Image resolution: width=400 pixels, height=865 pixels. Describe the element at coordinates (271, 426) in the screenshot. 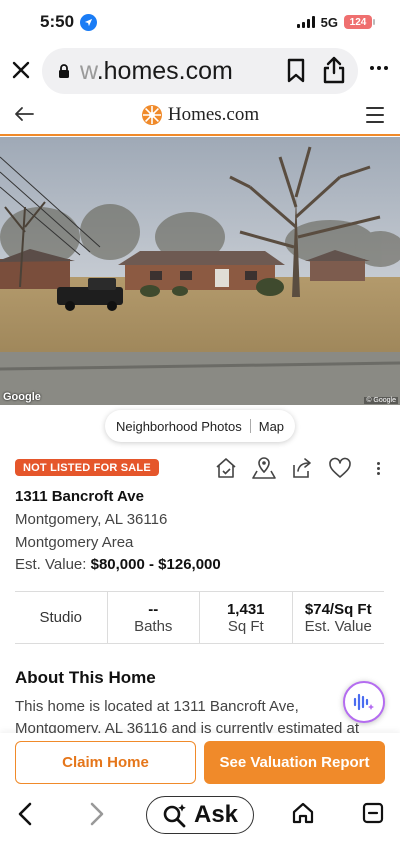

I see `map-button: Map` at that location.